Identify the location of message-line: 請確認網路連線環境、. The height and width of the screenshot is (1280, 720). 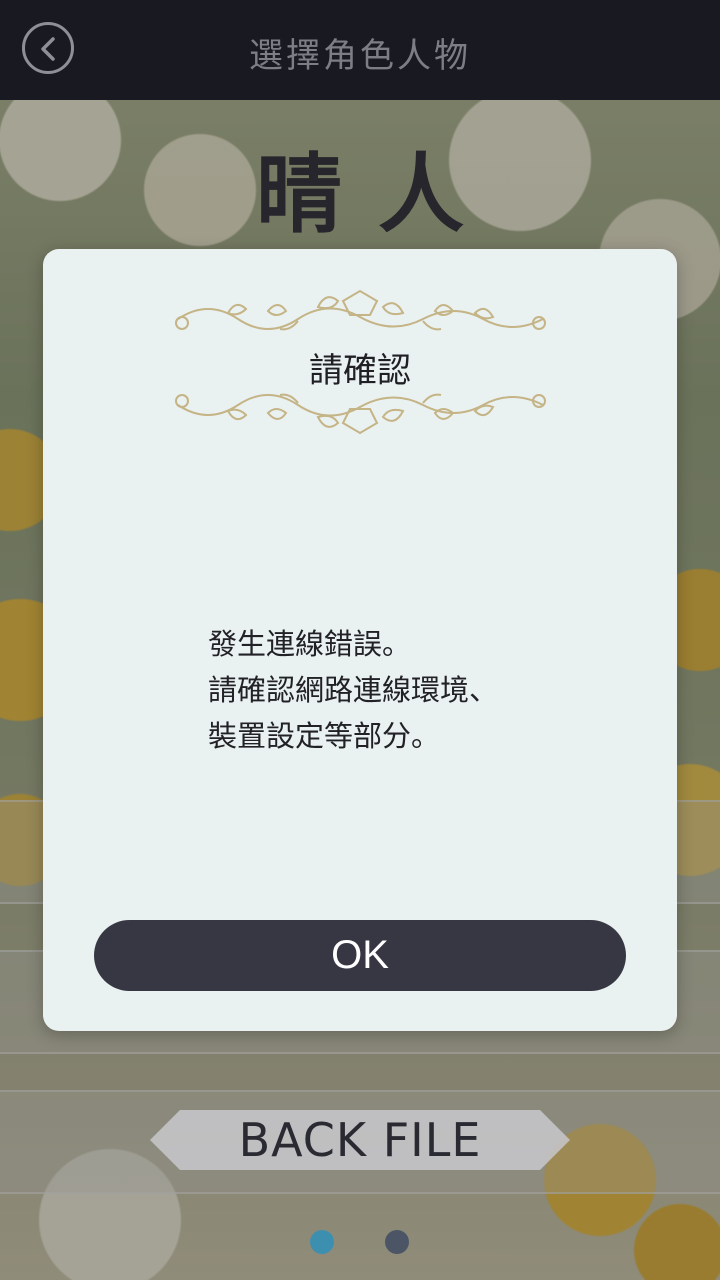
(353, 690).